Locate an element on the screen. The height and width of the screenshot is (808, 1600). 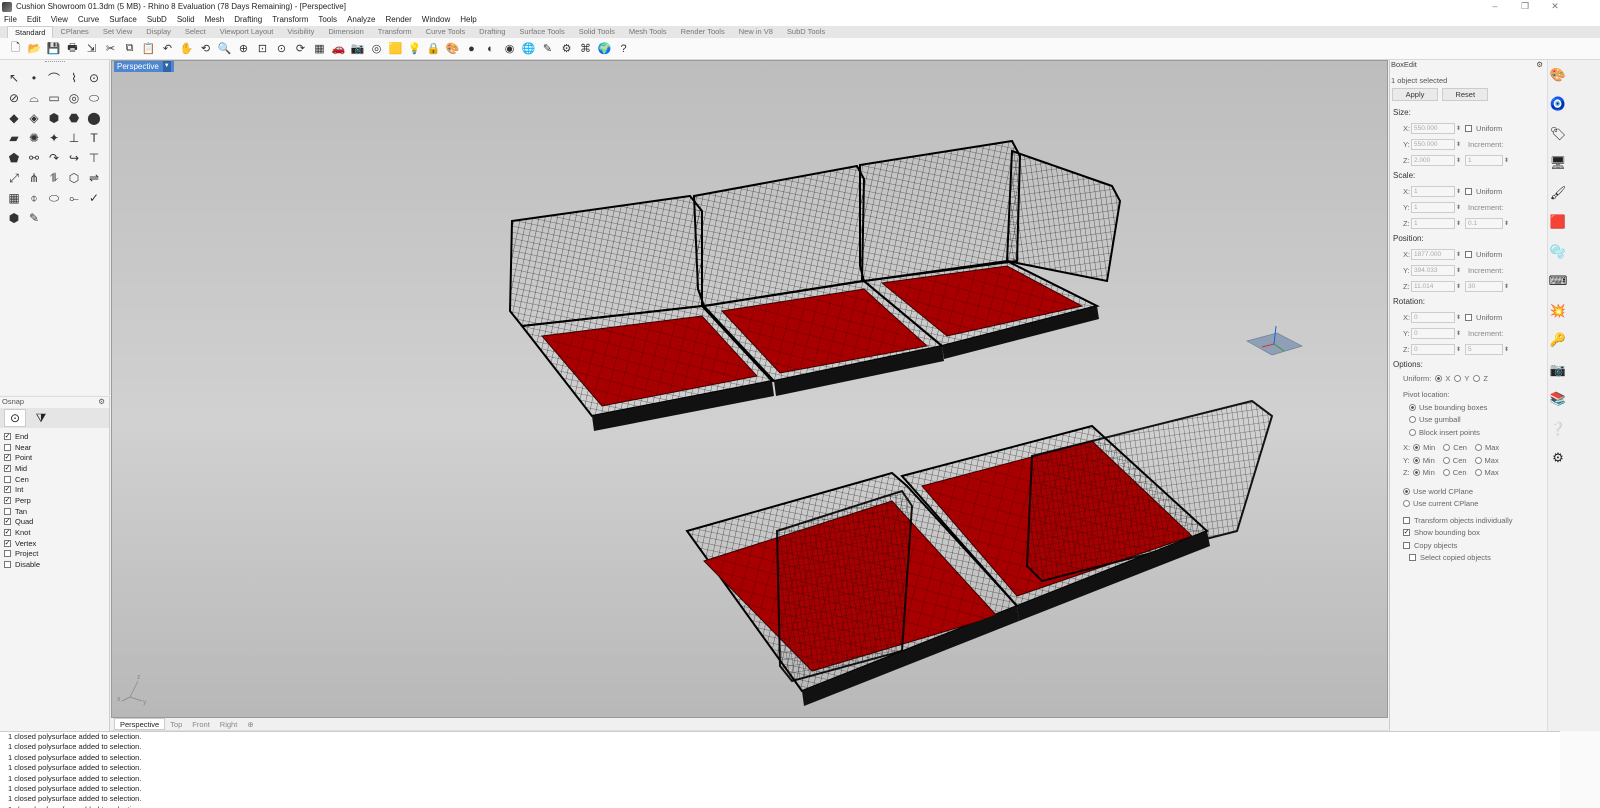
command-scroll-area is located at coordinates (1580, 769).